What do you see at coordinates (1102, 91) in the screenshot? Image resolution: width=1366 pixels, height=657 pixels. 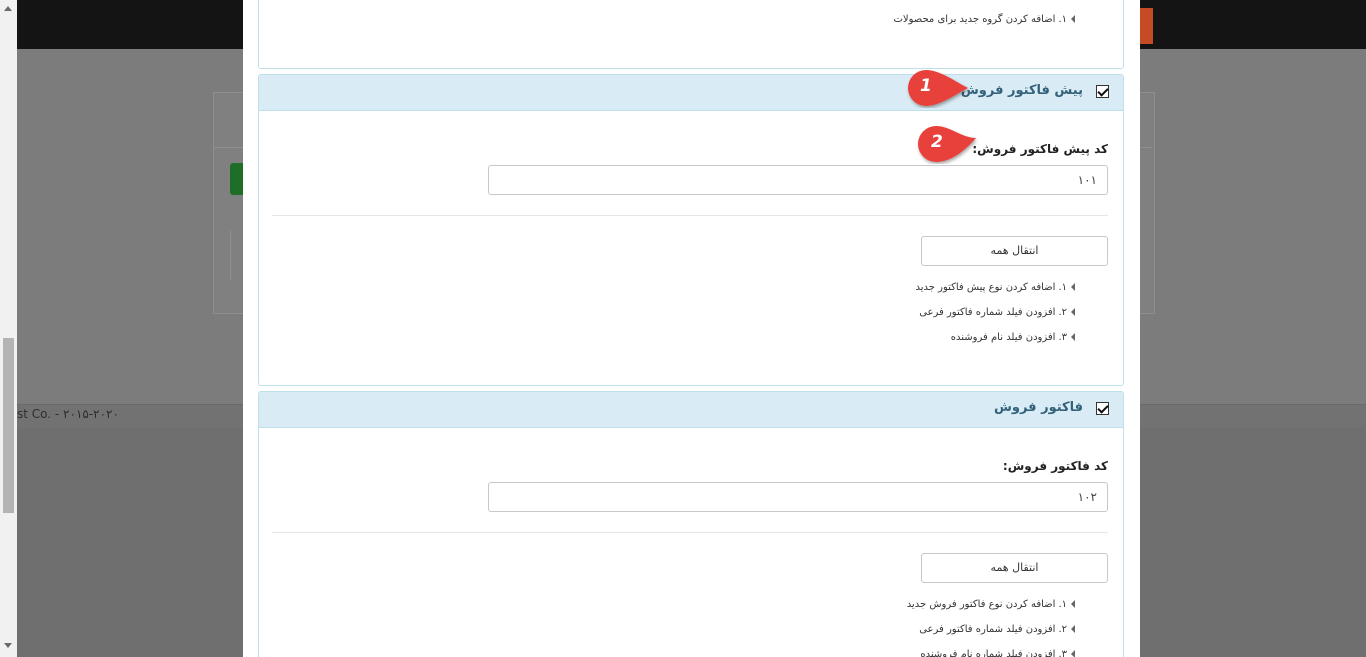 I see `proforma-checkbox` at bounding box center [1102, 91].